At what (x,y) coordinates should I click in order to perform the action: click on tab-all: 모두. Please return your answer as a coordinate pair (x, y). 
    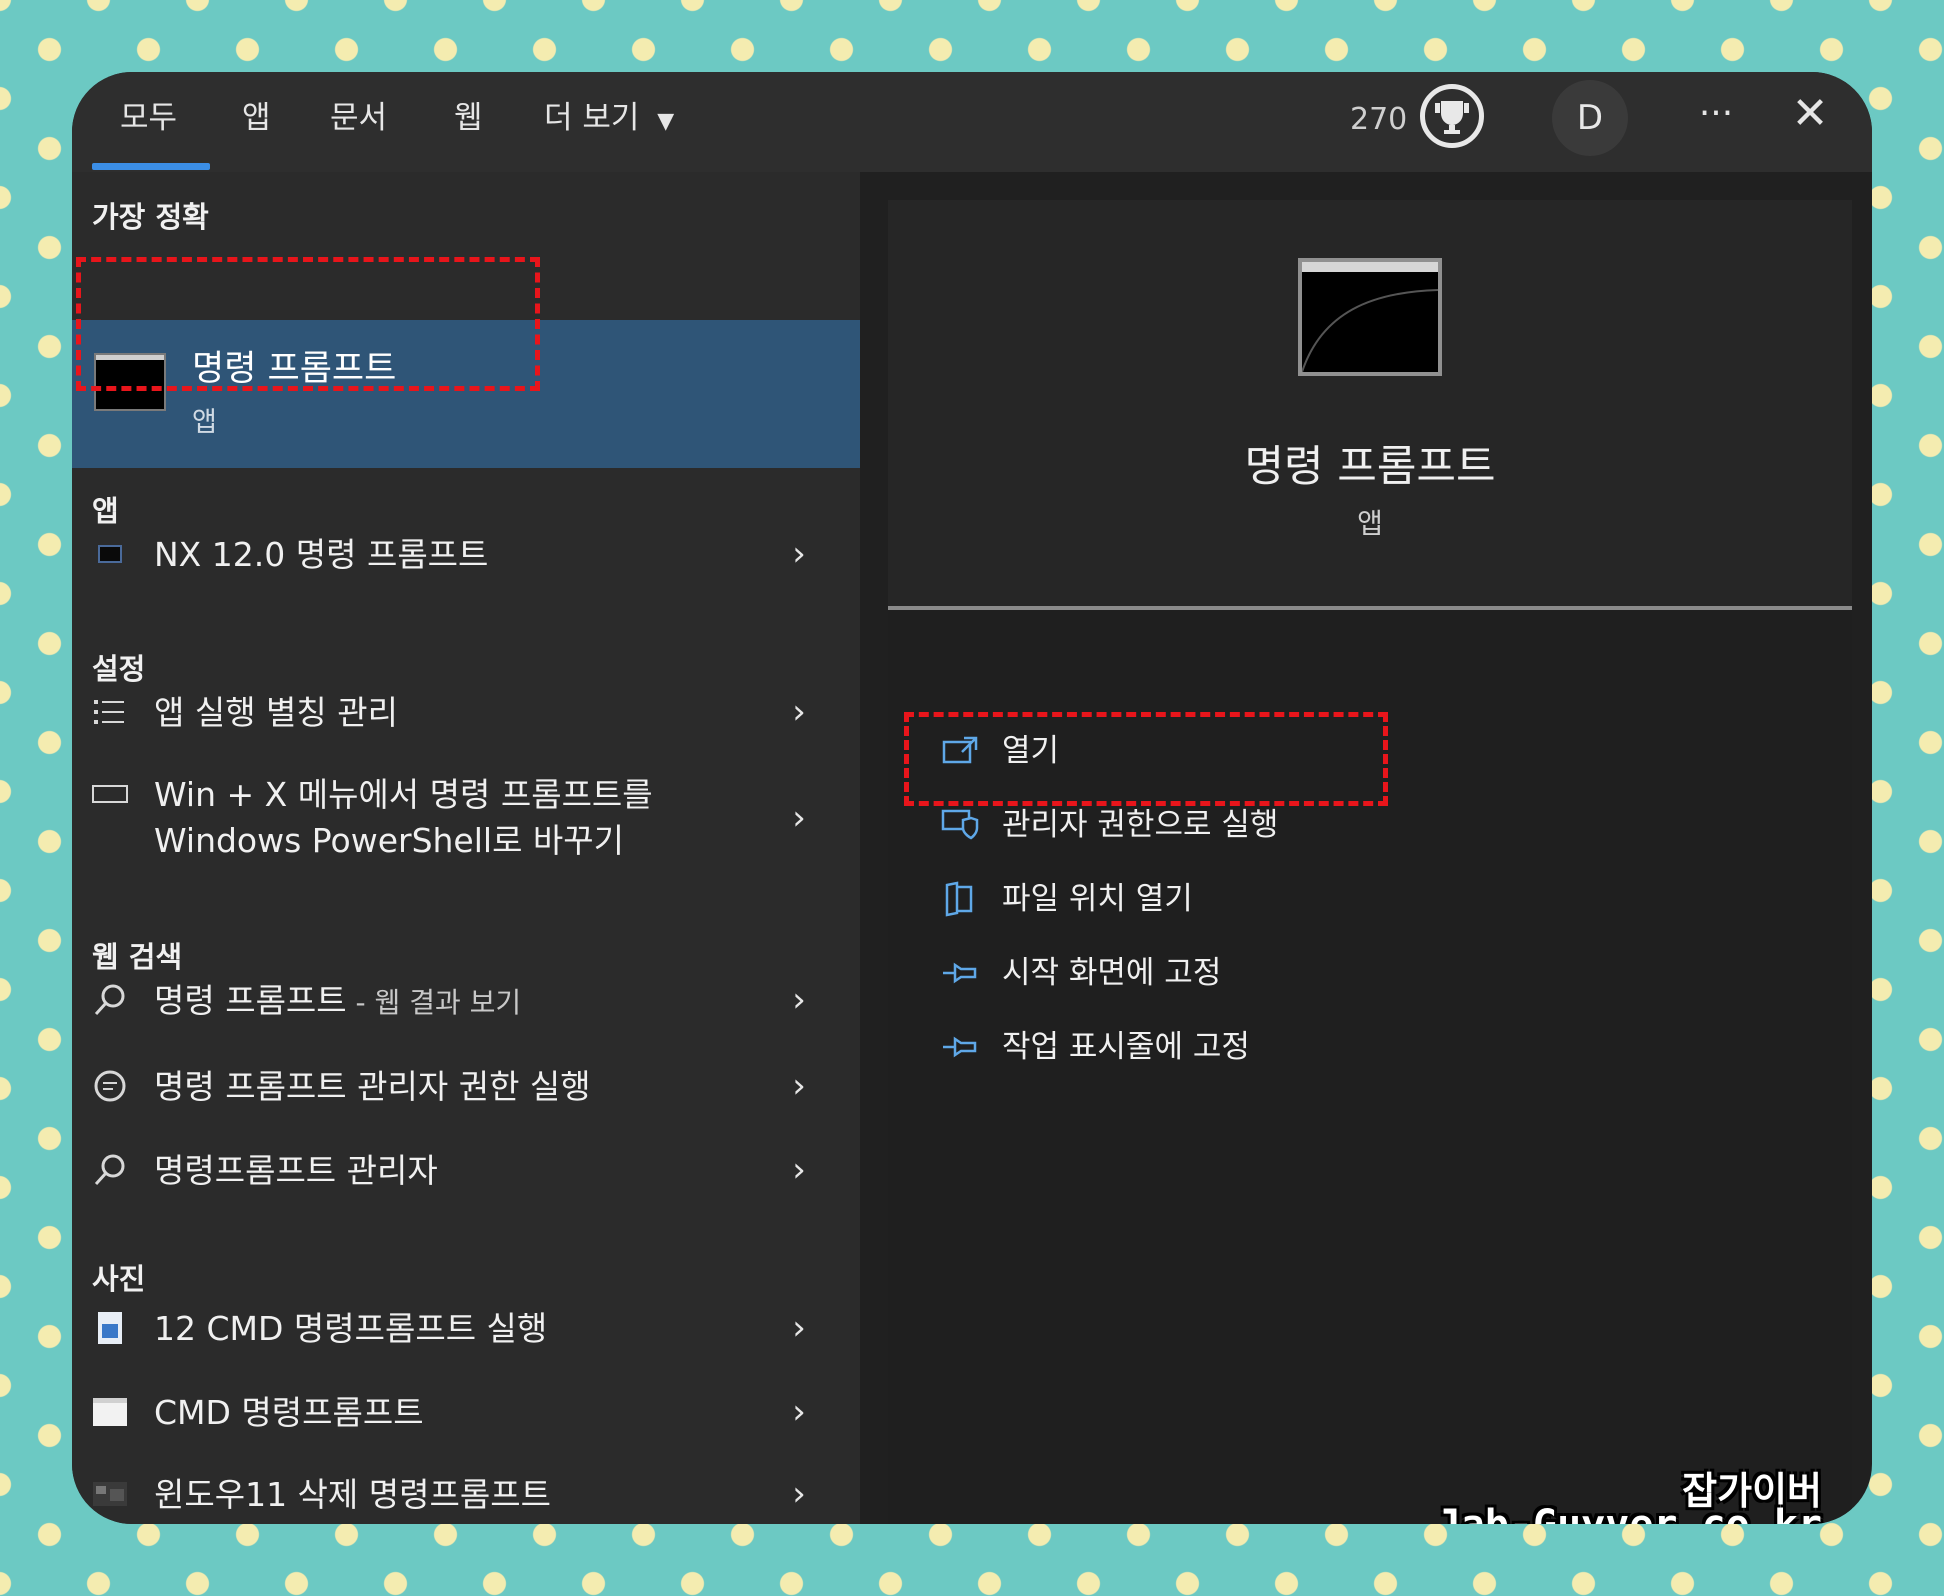
    Looking at the image, I should click on (148, 118).